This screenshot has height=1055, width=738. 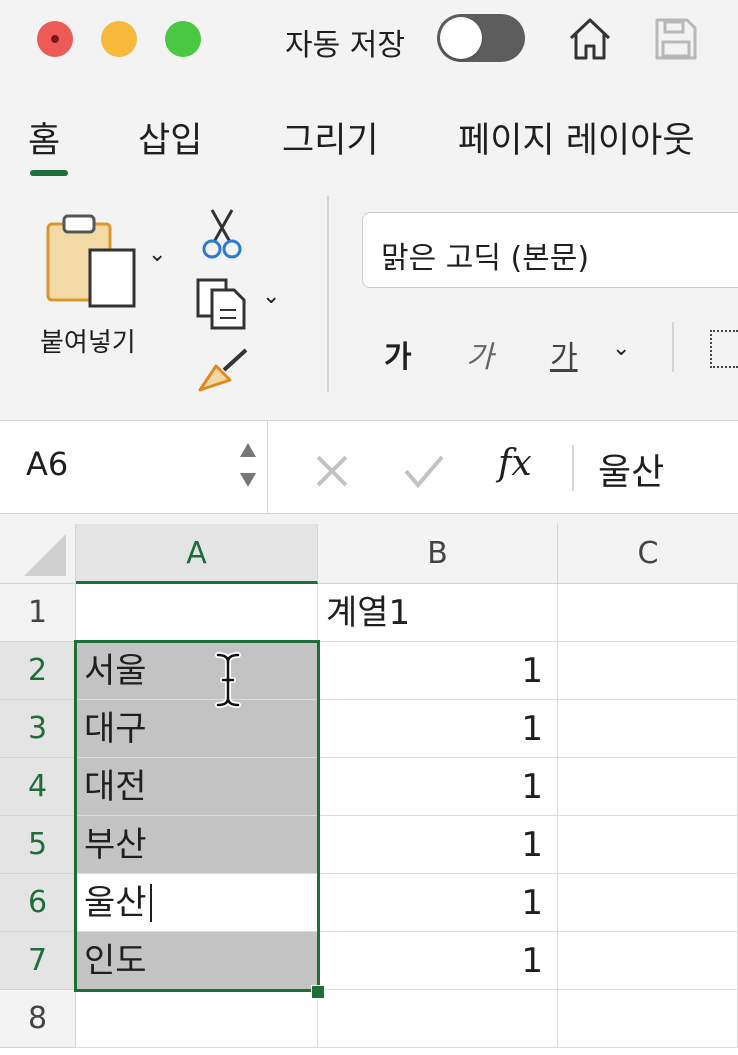 What do you see at coordinates (438, 1019) in the screenshot?
I see `cell-b8` at bounding box center [438, 1019].